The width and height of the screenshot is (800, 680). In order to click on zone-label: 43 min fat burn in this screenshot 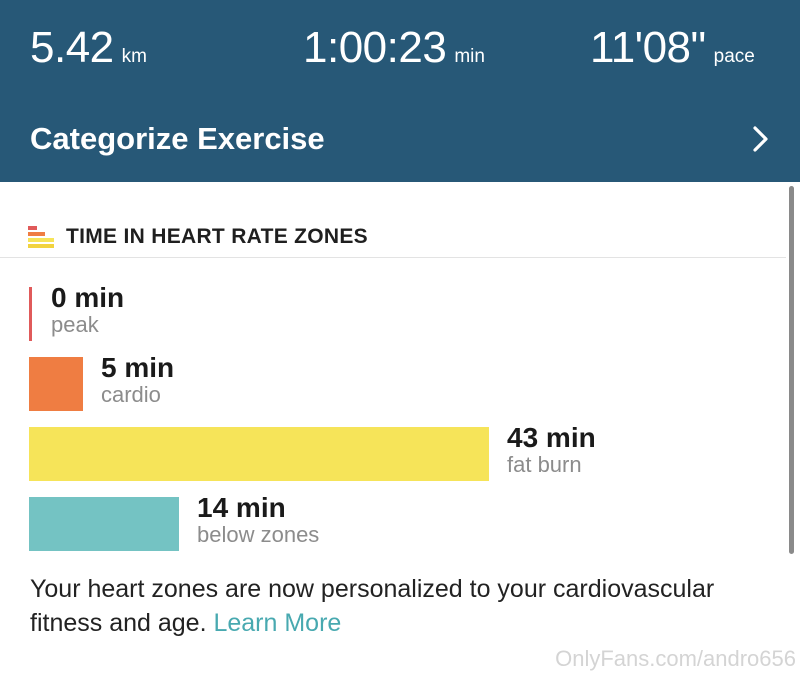, I will do `click(551, 450)`.